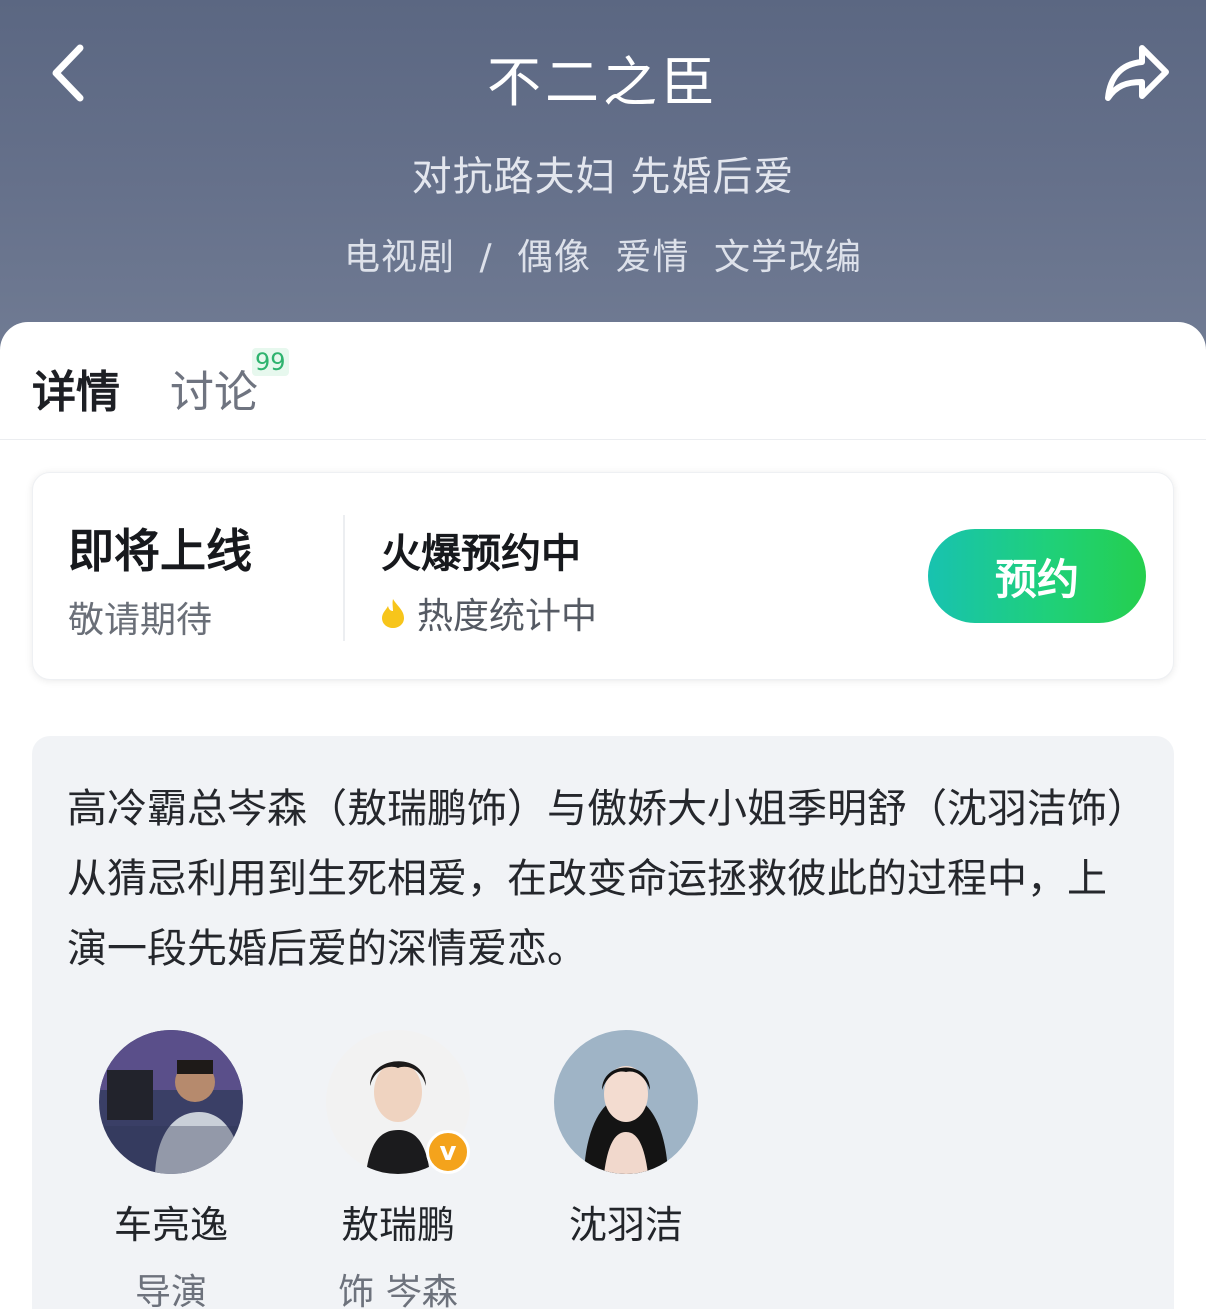 Image resolution: width=1206 pixels, height=1309 pixels. I want to click on tagline: 对抗路夫妇 先婚后爱, so click(603, 177).